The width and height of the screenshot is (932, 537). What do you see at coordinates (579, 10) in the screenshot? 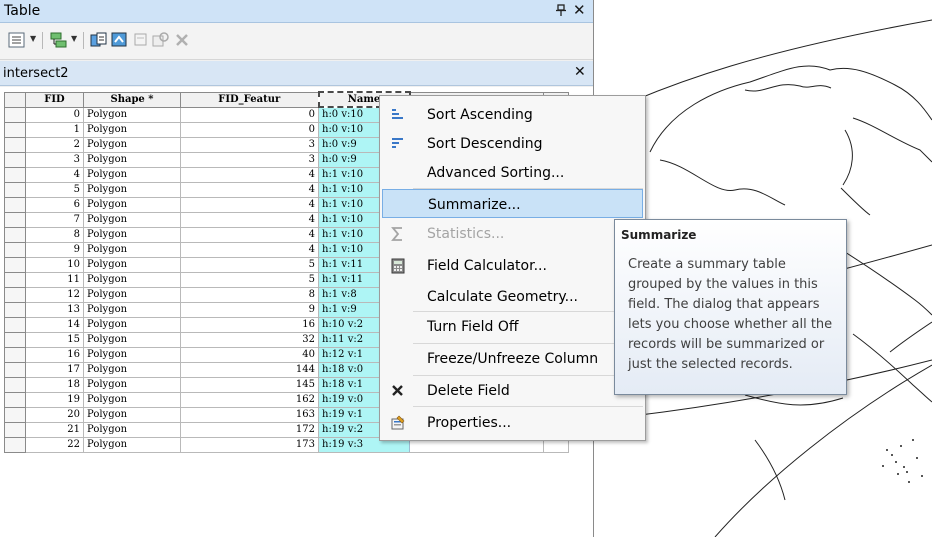
I see `close-window-icon: ✕` at bounding box center [579, 10].